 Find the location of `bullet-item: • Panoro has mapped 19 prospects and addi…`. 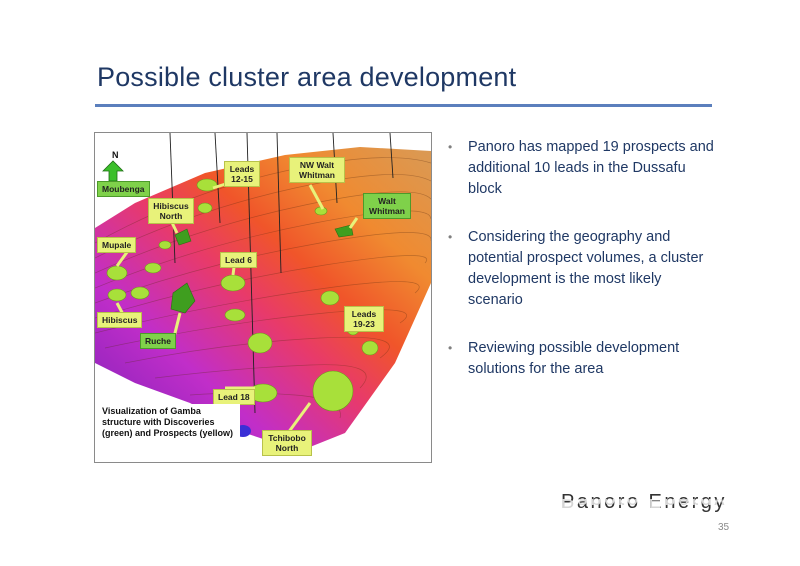

bullet-item: • Panoro has mapped 19 prospects and addi… is located at coordinates (583, 168).